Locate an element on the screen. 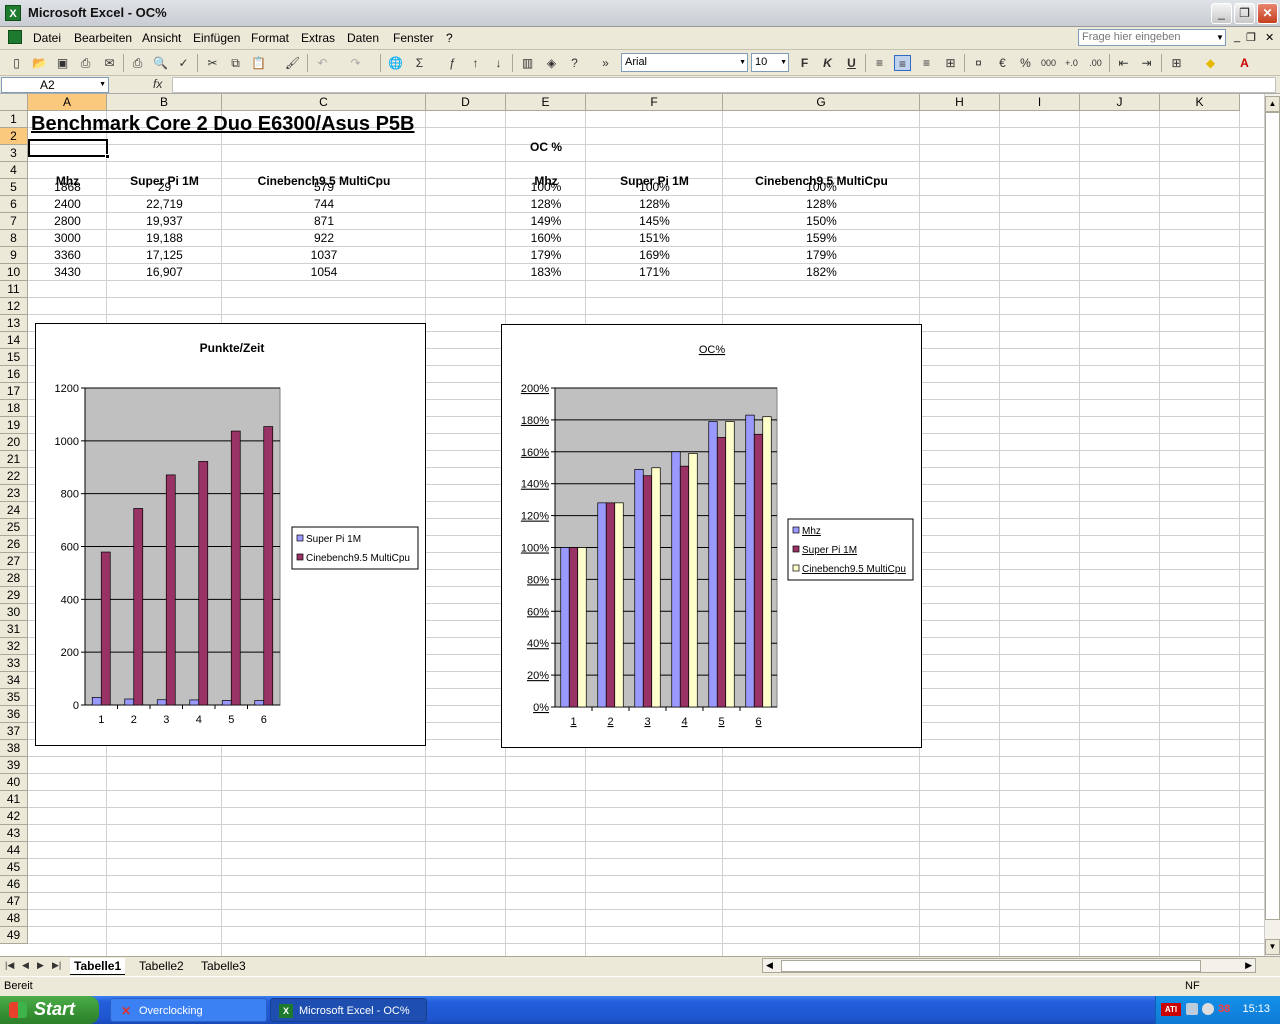 The height and width of the screenshot is (1024, 1280). first-sheet-icon: |◀ is located at coordinates (9, 965).